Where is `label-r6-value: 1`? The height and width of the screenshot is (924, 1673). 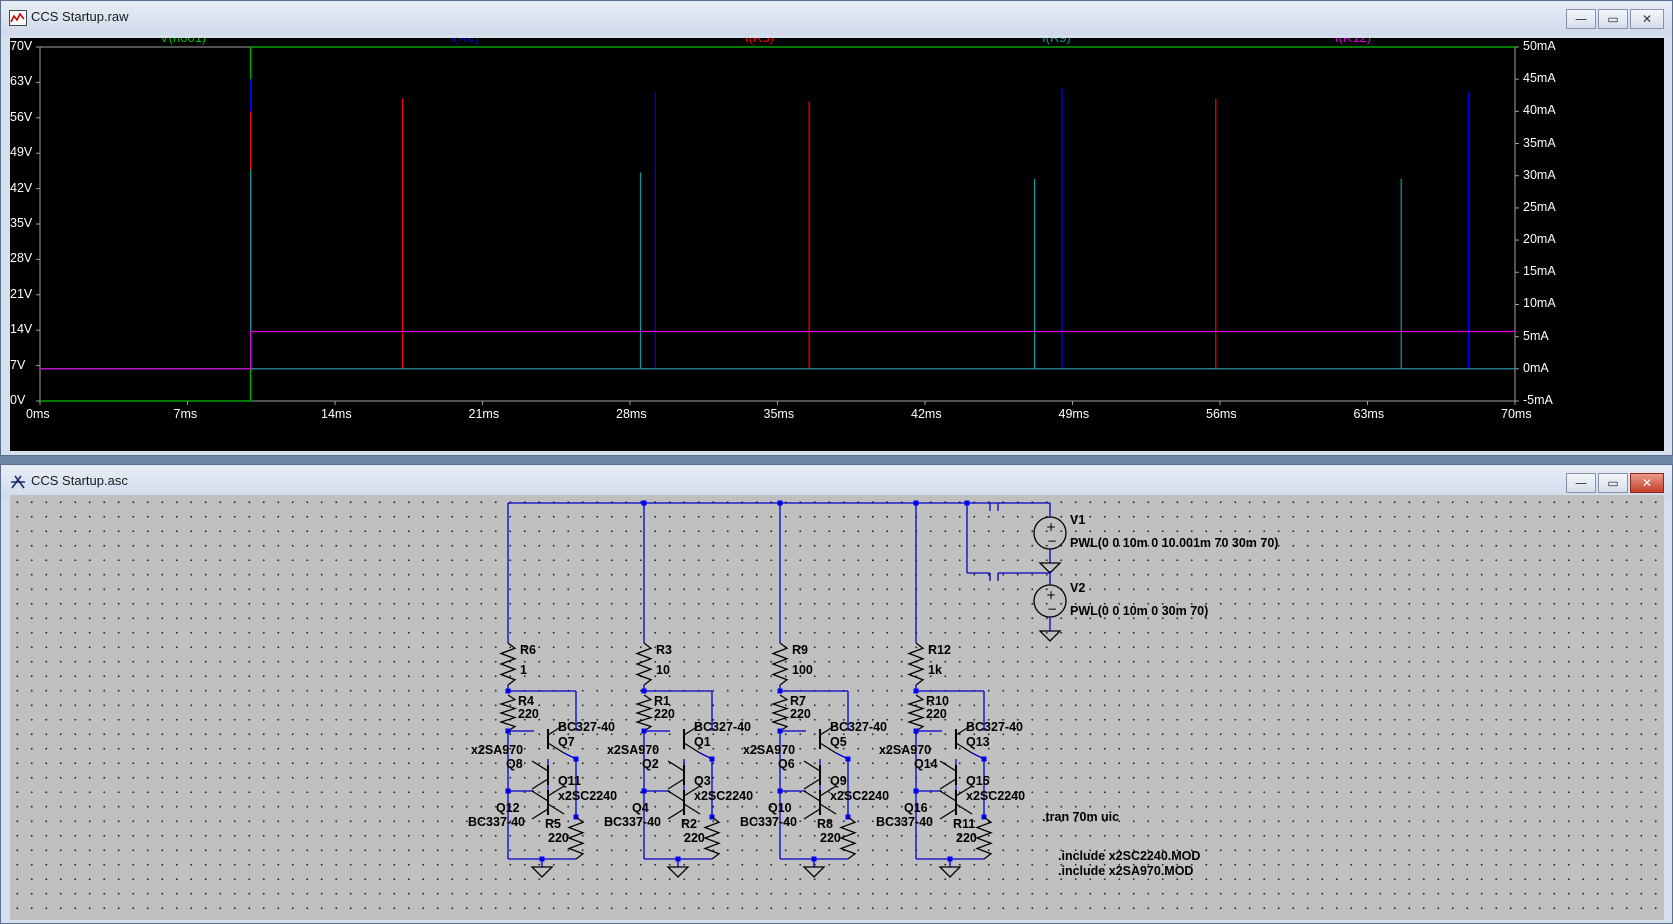
label-r6-value: 1 is located at coordinates (523, 670).